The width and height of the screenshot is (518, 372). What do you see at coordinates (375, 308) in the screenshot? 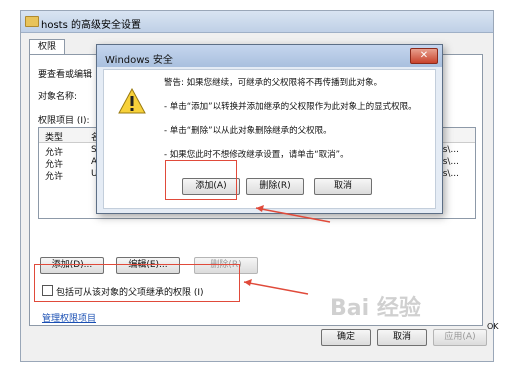
I see `watermark: Bai 经验` at bounding box center [375, 308].